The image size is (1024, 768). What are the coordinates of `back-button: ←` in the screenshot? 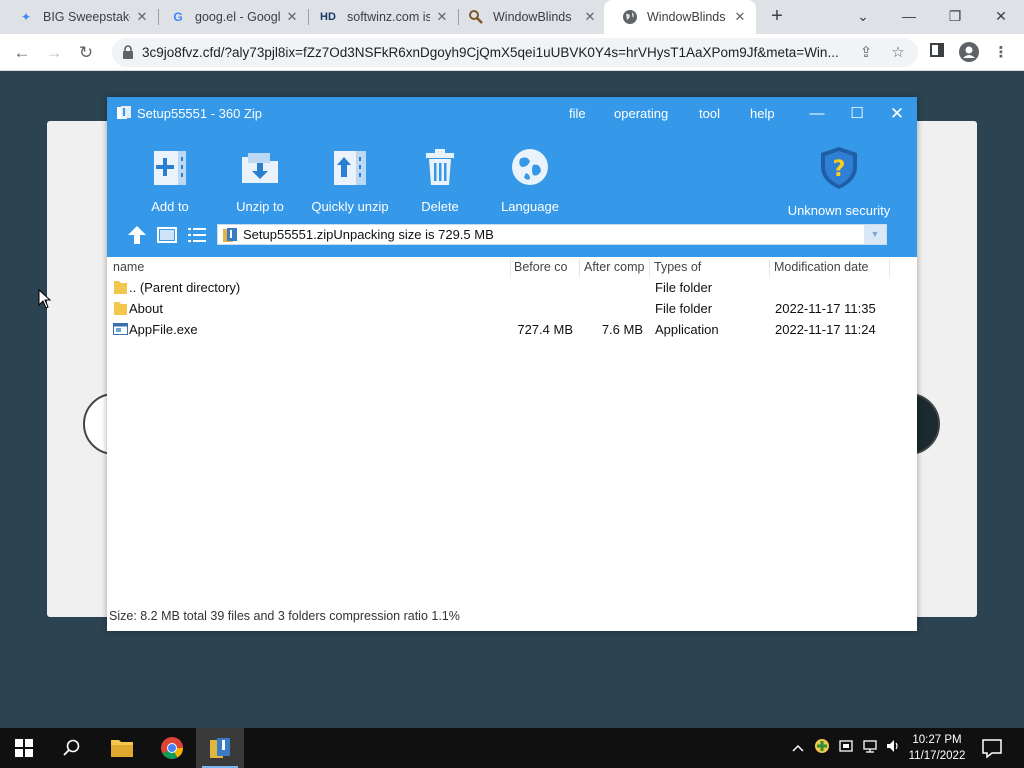 It's located at (22, 53).